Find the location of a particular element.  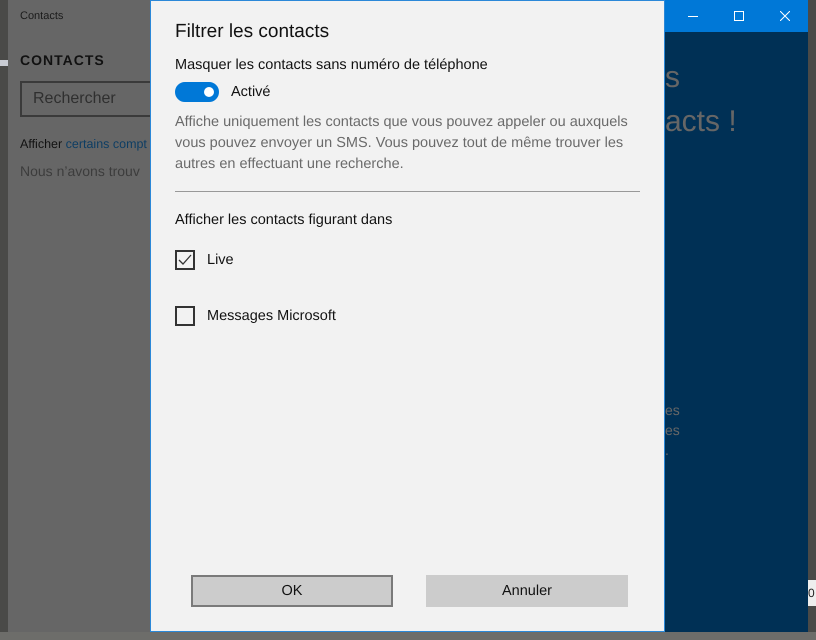

maximize-icon is located at coordinates (739, 16).